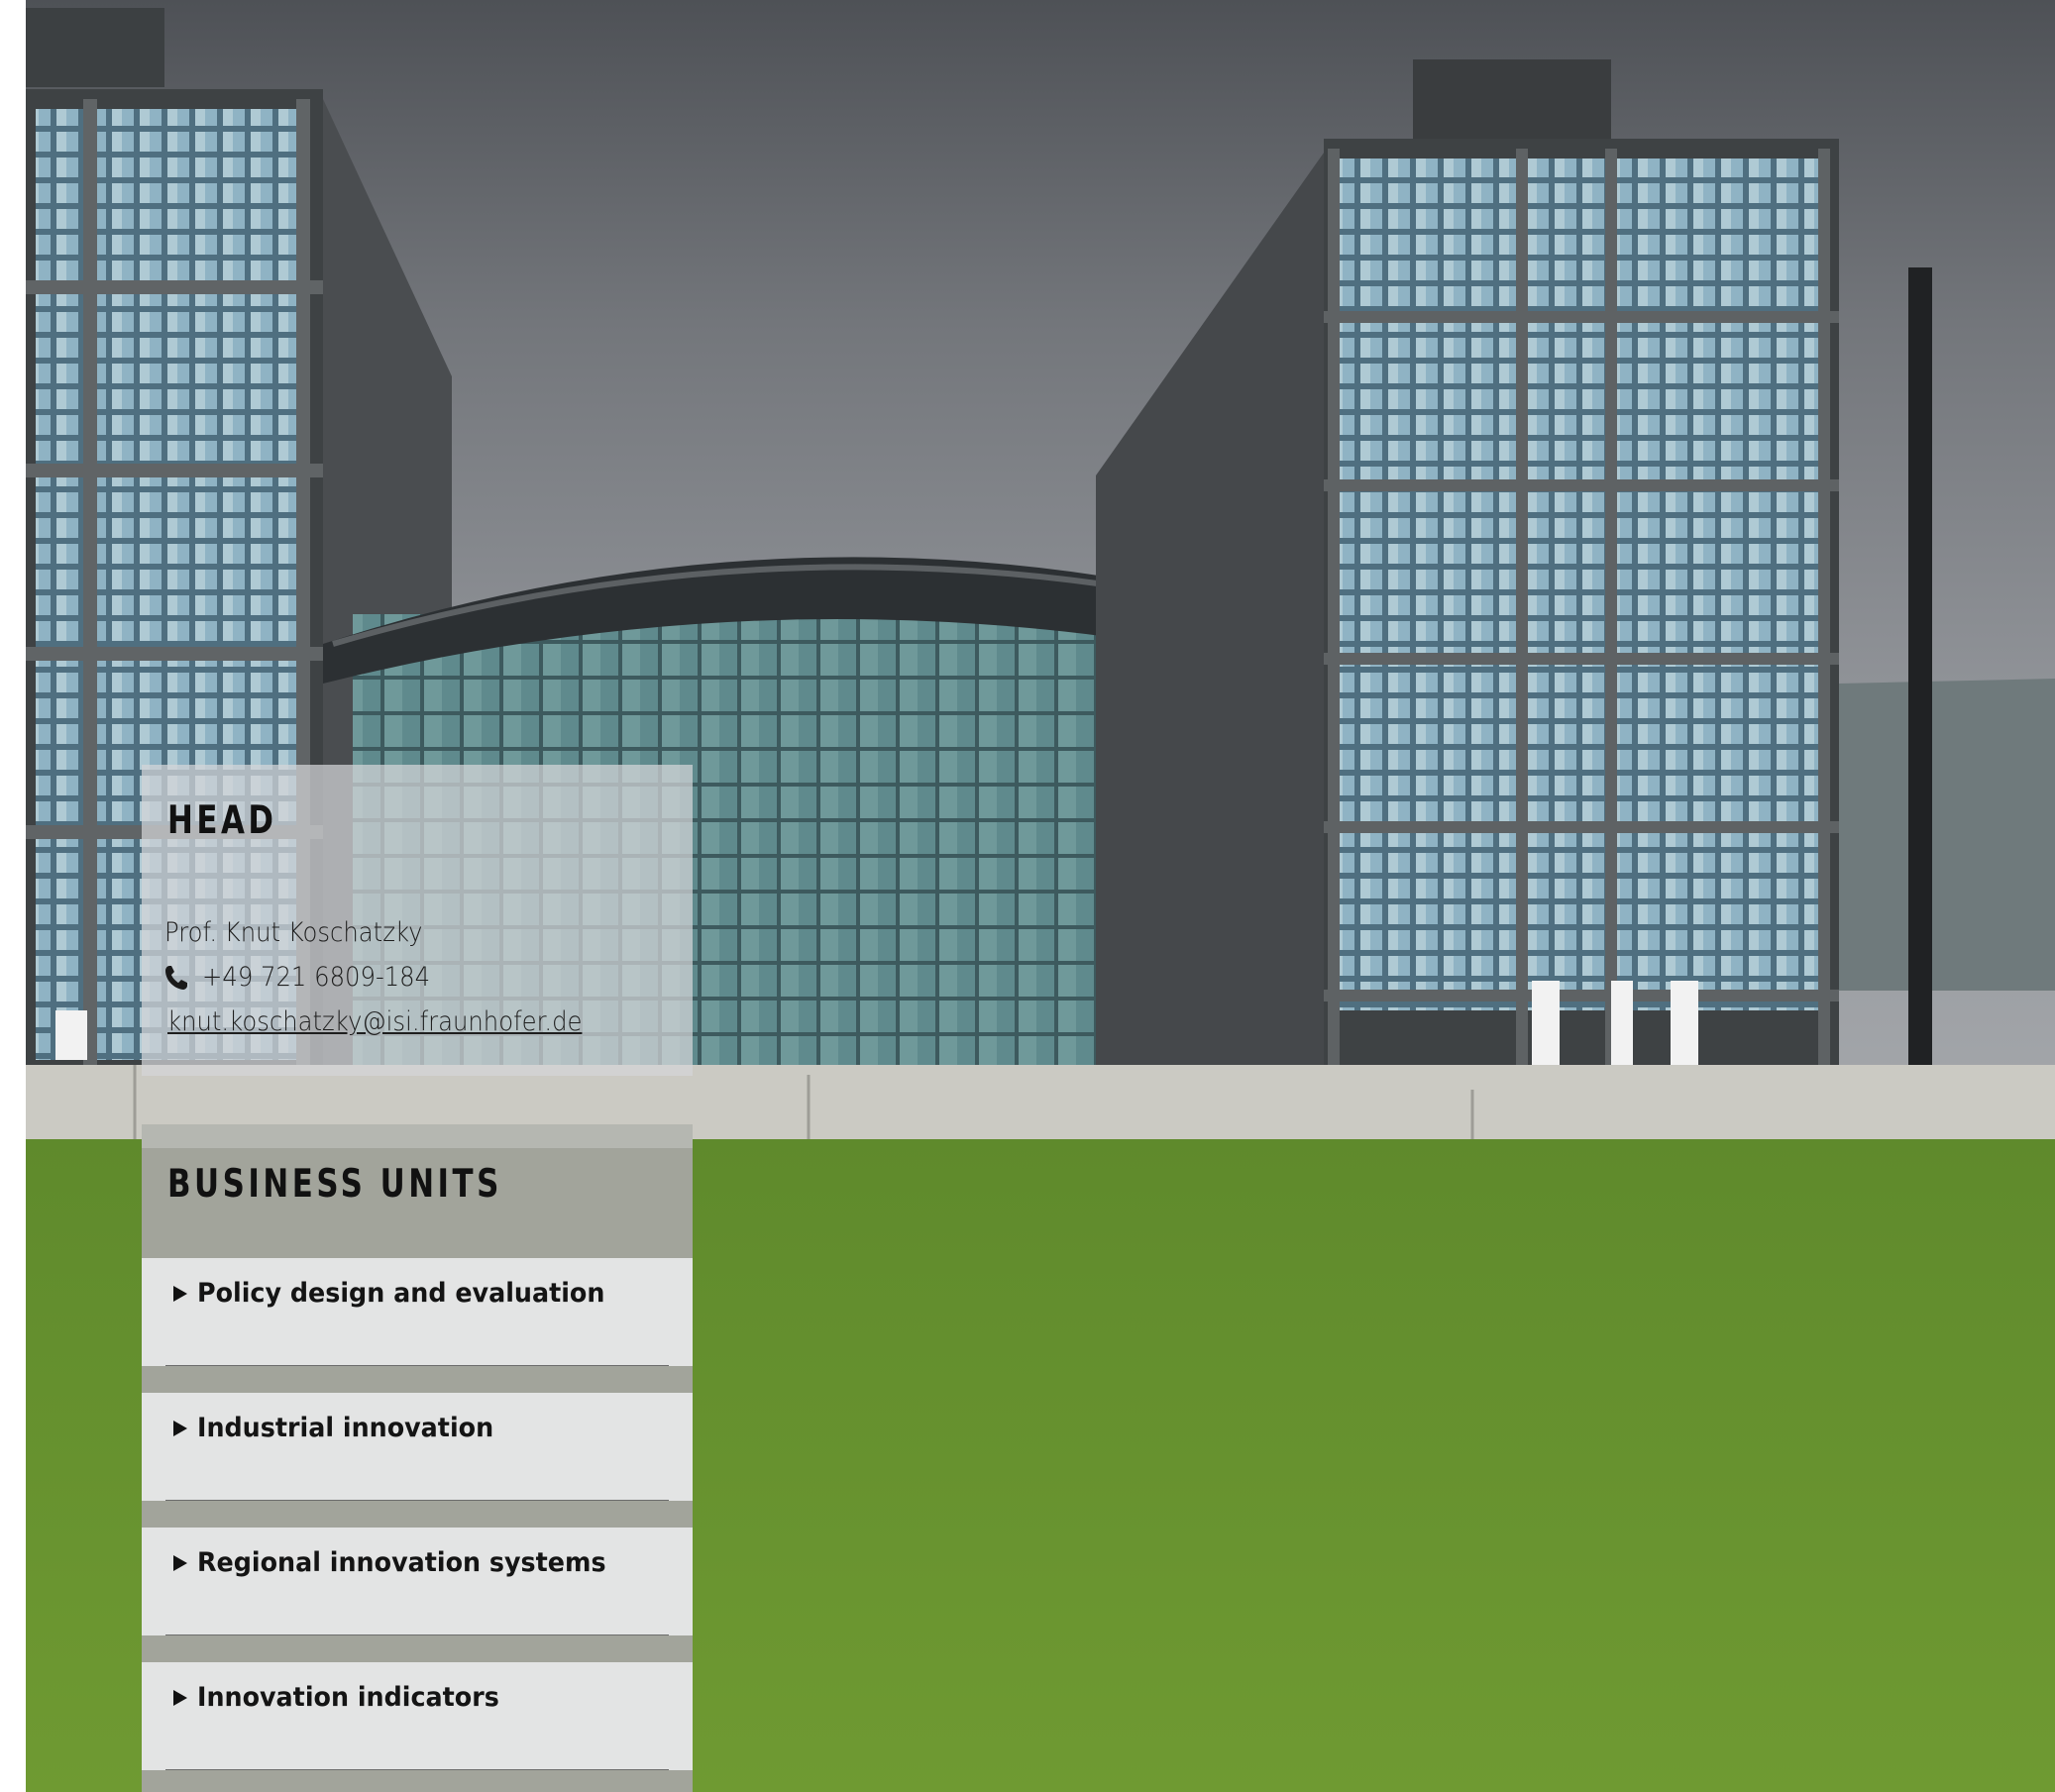 The image size is (2055, 1792). Describe the element at coordinates (348, 1697) in the screenshot. I see `business-unit-label: Innovation indicators` at that location.